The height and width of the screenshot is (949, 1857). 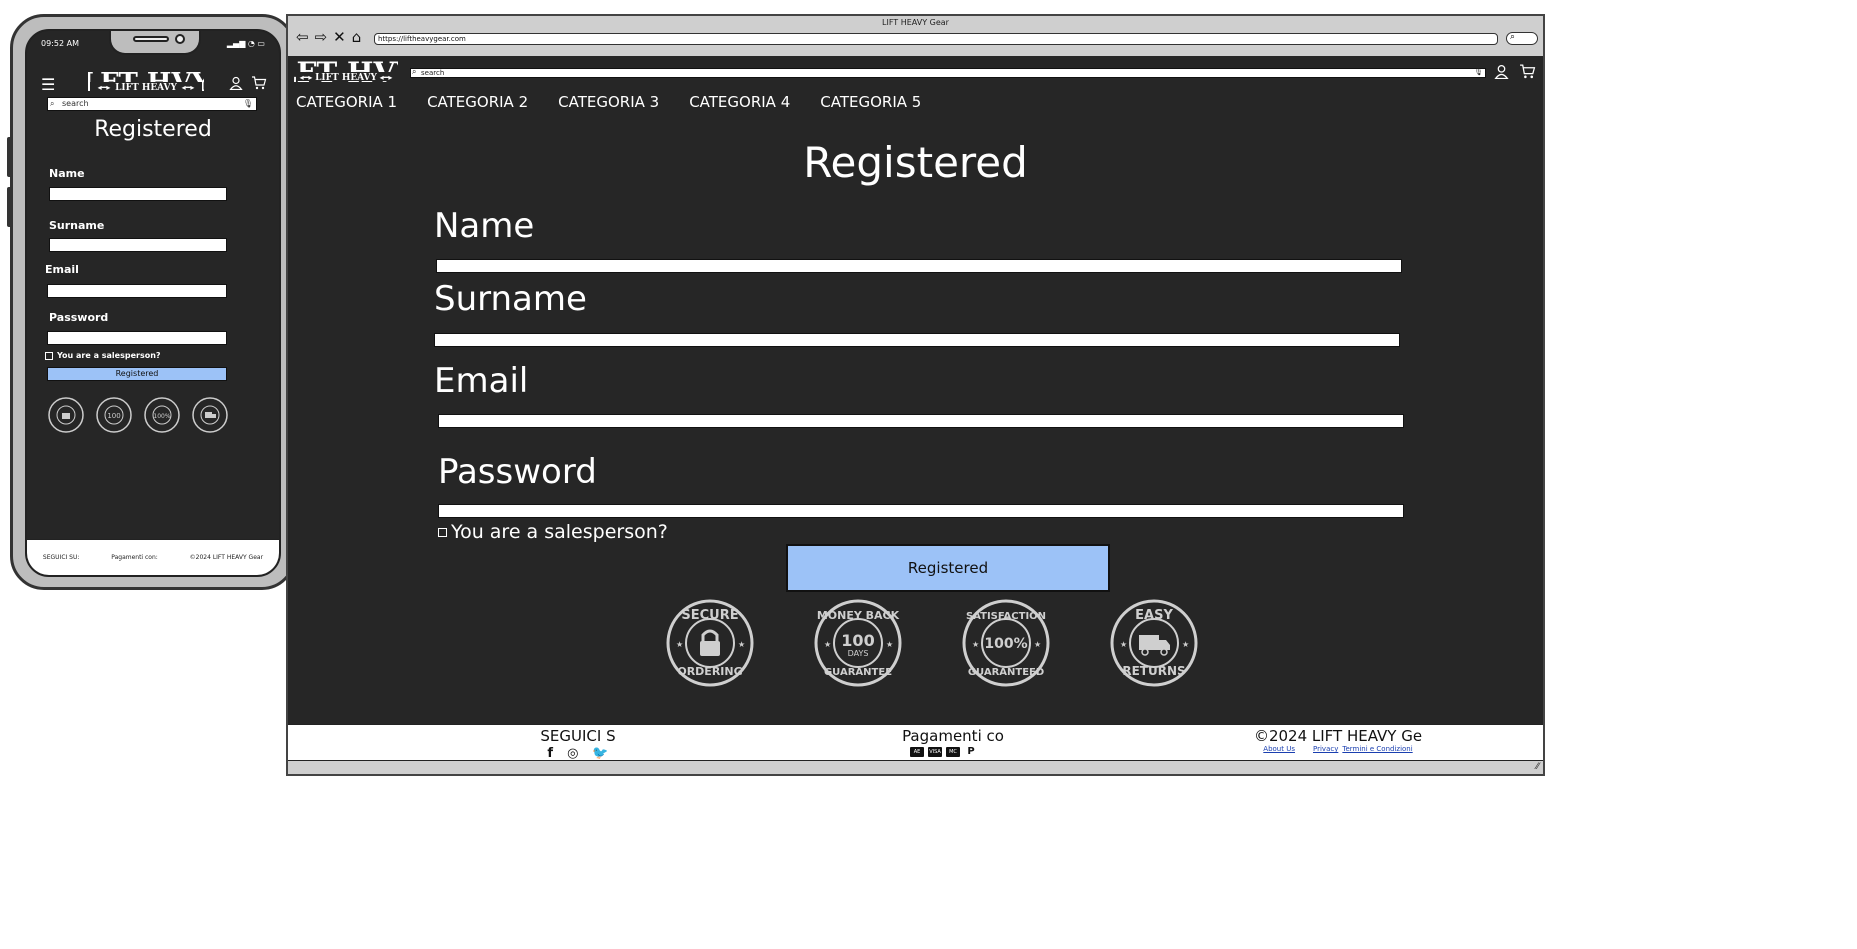 What do you see at coordinates (153, 43) in the screenshot?
I see `mobile-status-bar: 09:52 AM ▂▄▆ ◔ ▭` at bounding box center [153, 43].